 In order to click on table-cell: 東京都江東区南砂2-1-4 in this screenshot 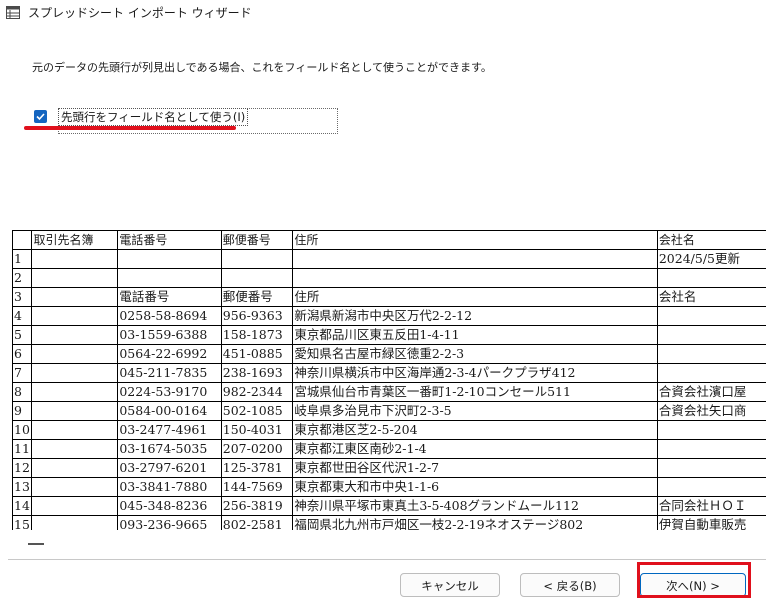, I will do `click(475, 449)`.